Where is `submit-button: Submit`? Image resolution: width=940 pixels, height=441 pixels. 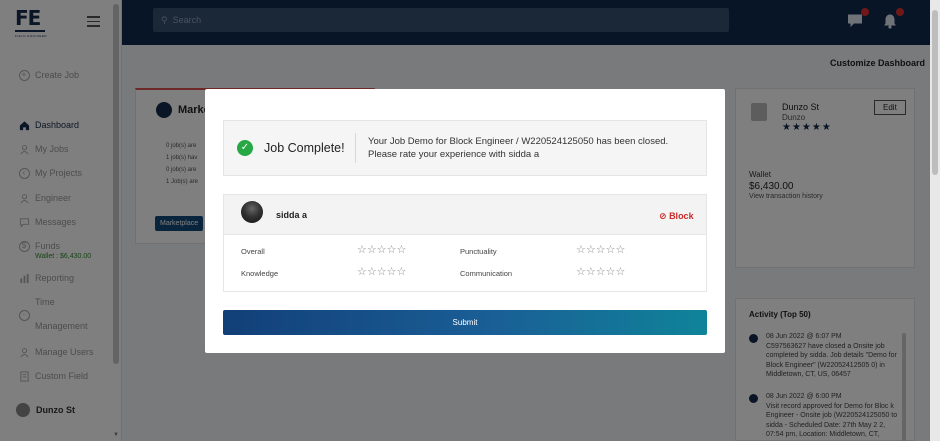 submit-button: Submit is located at coordinates (465, 322).